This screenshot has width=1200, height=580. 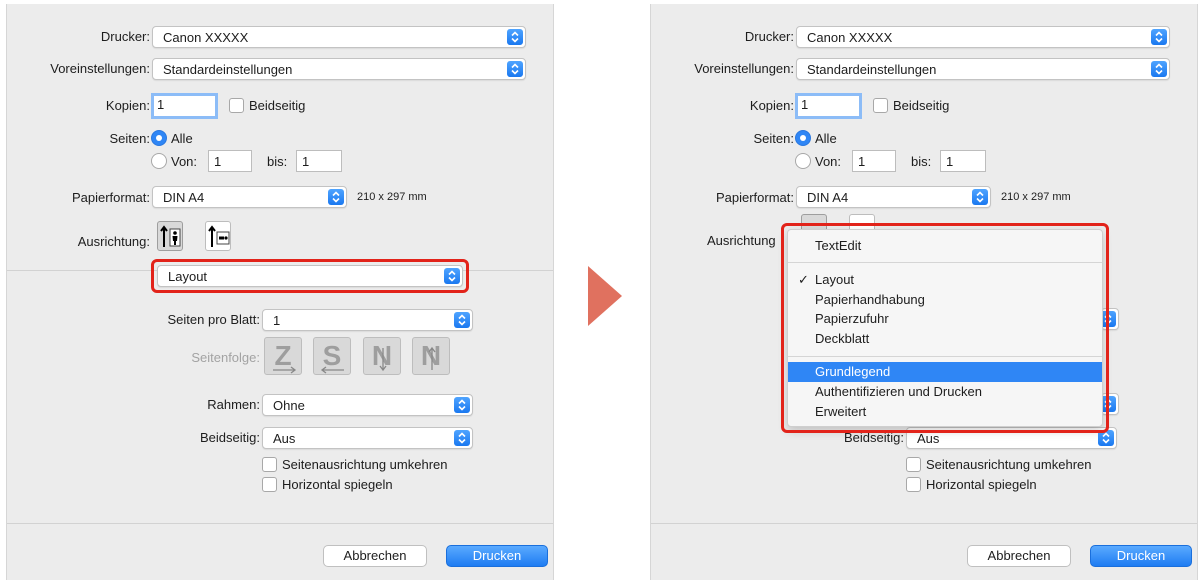 I want to click on landscape-orientation-button, so click(x=218, y=236).